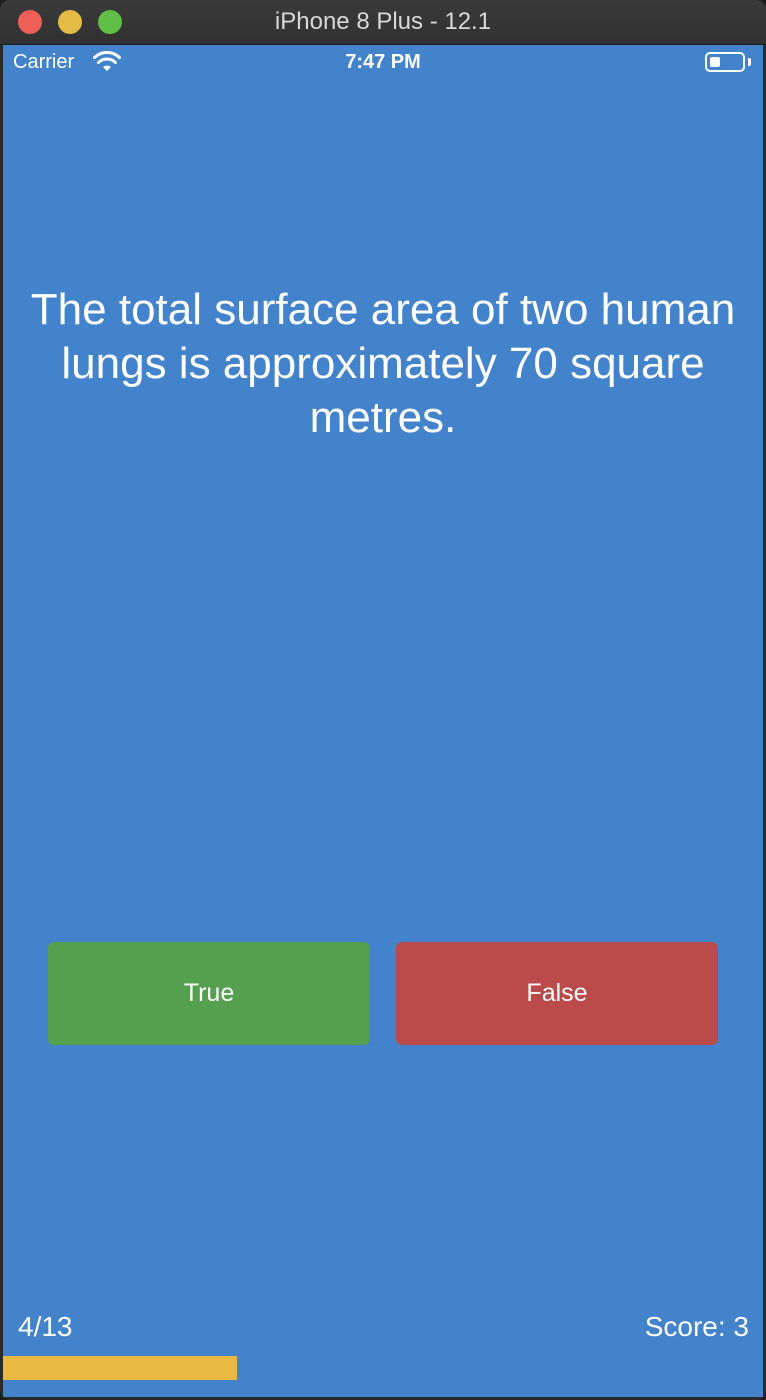  What do you see at coordinates (120, 1368) in the screenshot?
I see `progress-bar-fill` at bounding box center [120, 1368].